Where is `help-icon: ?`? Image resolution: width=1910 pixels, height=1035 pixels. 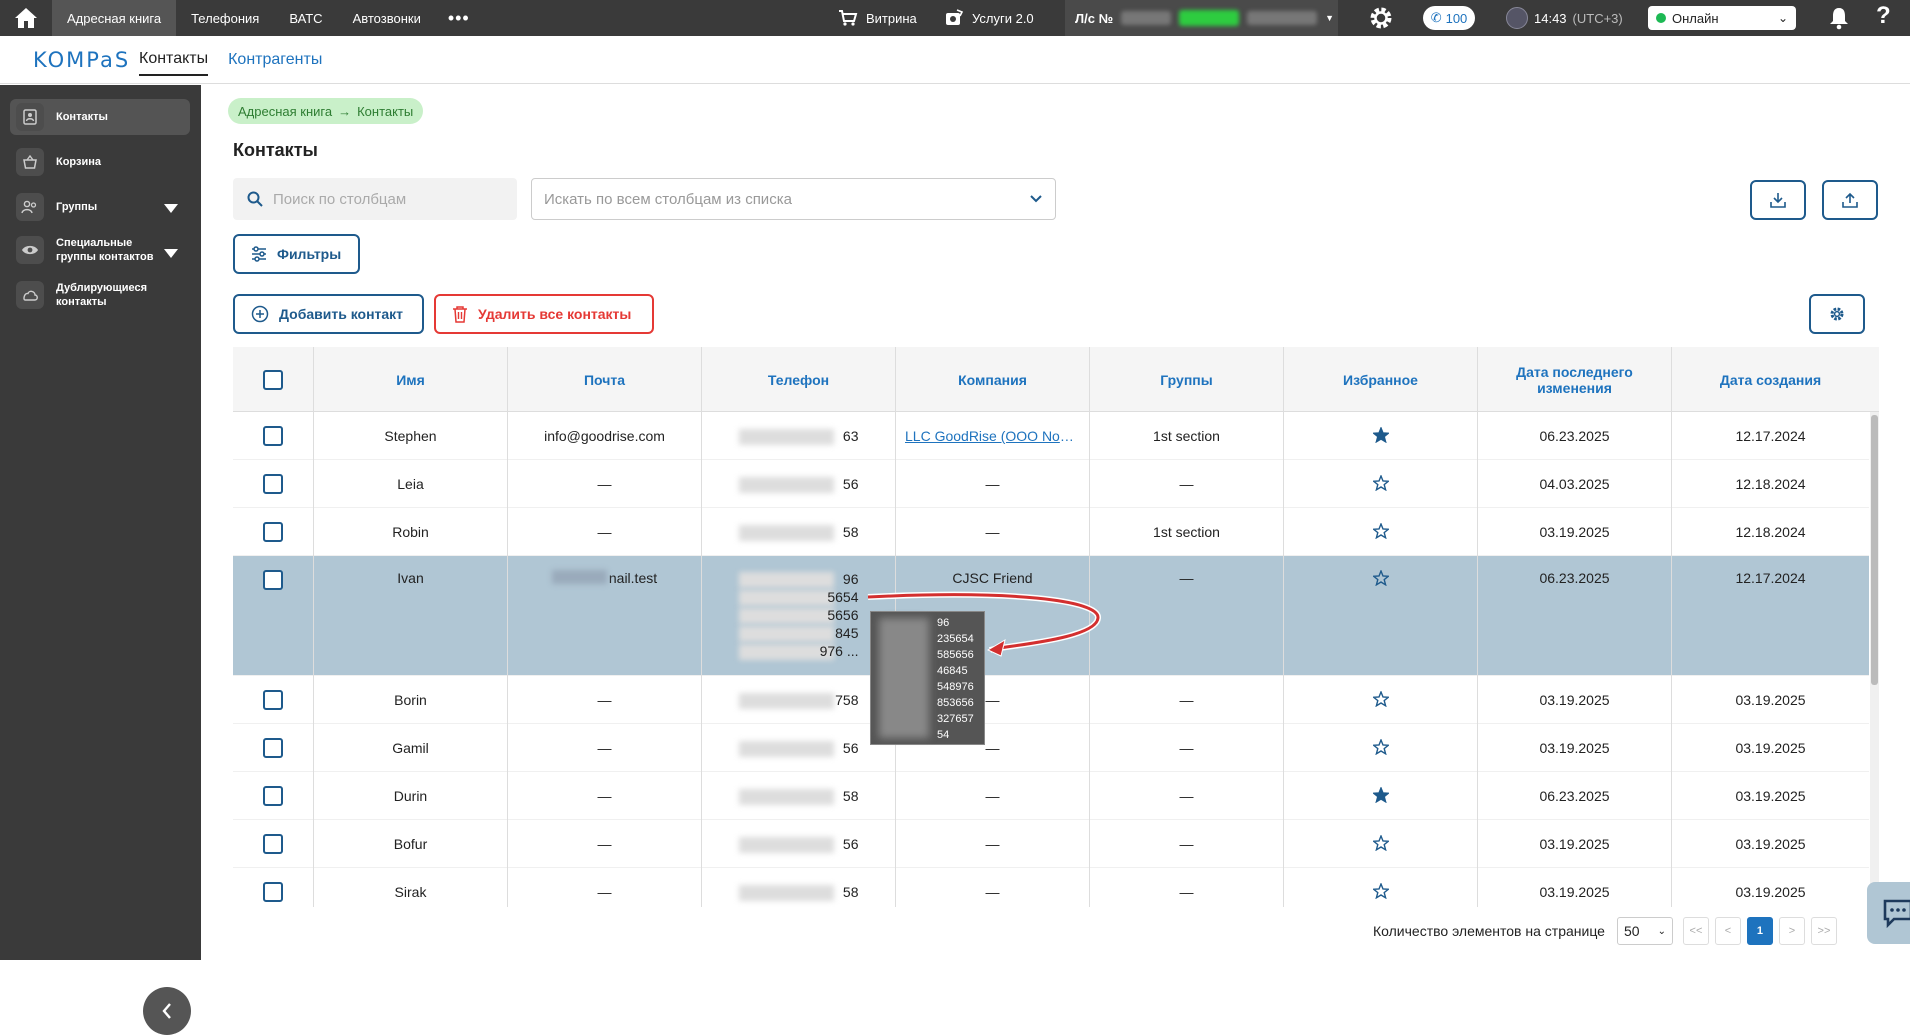 help-icon: ? is located at coordinates (1883, 16).